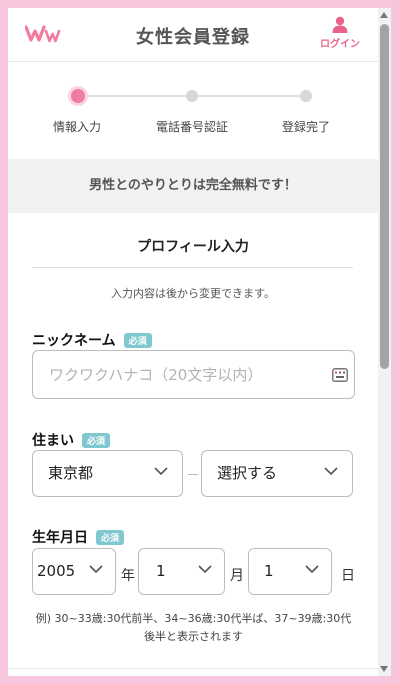  Describe the element at coordinates (60, 538) in the screenshot. I see `birthdate-label-text: 生年月日` at that location.